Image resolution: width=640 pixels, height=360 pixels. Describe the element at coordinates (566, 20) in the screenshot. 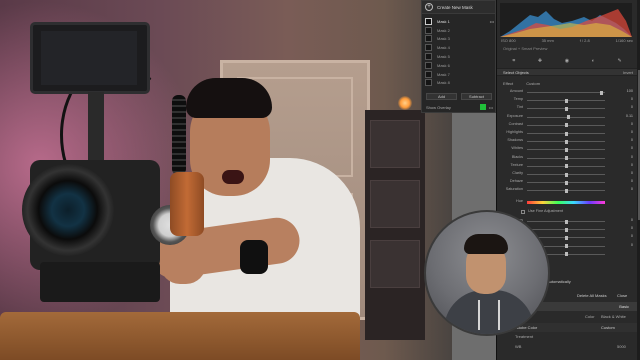

I see `histogram` at that location.